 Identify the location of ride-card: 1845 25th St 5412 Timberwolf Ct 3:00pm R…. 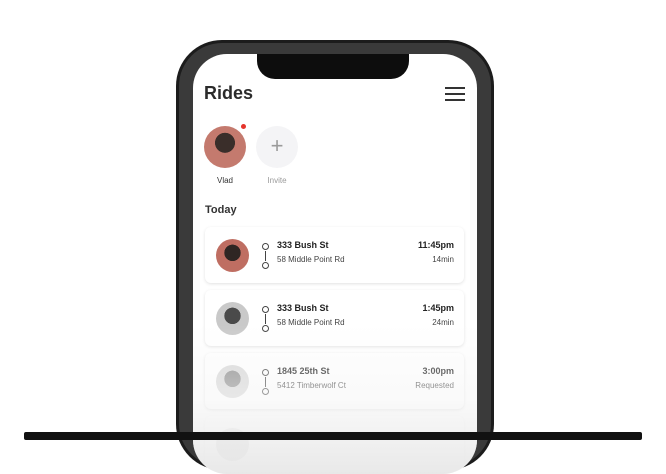
(334, 381).